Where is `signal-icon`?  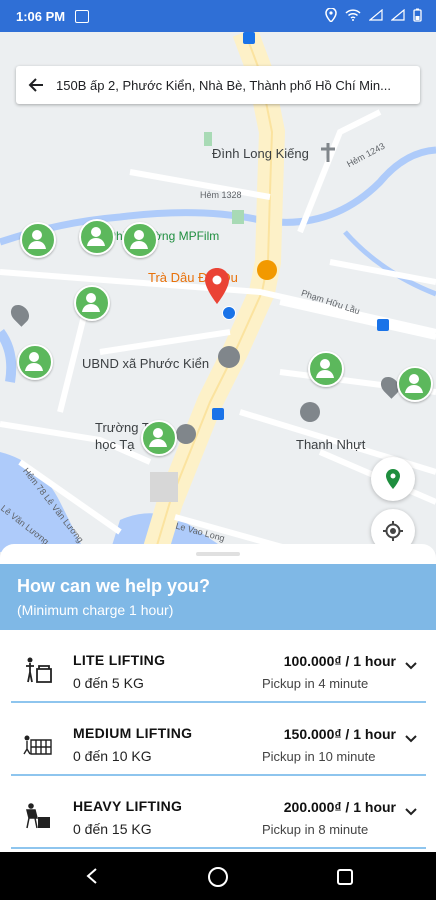
signal-icon is located at coordinates (376, 15).